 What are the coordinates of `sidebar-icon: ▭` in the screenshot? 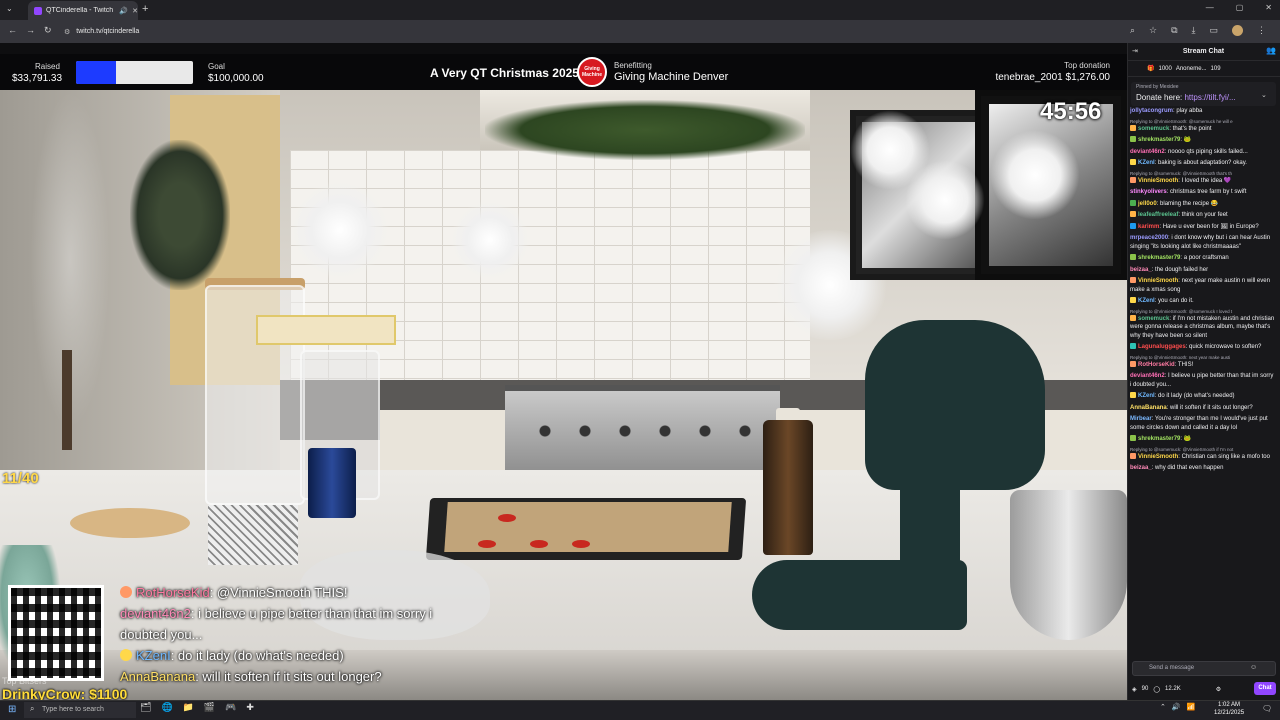 It's located at (1213, 30).